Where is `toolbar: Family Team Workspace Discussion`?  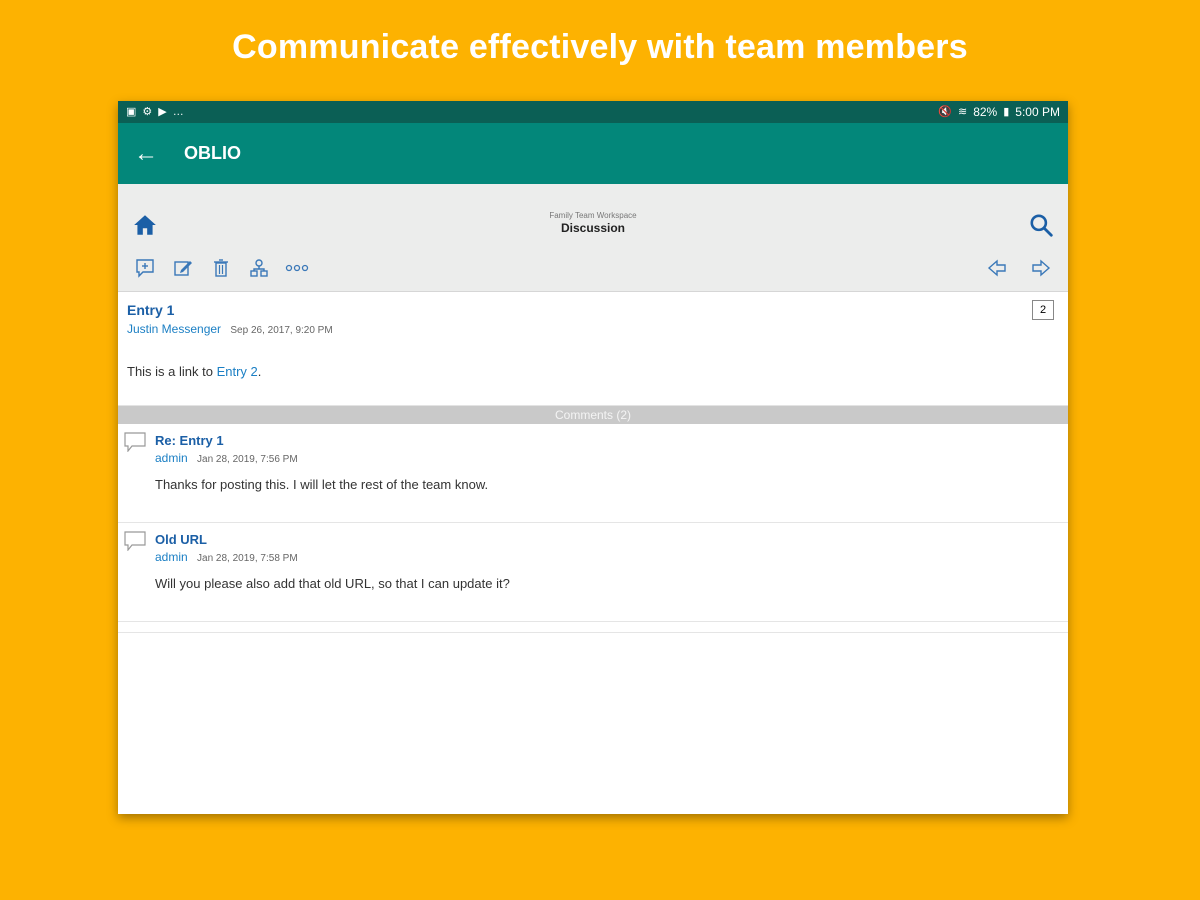
toolbar: Family Team Workspace Discussion is located at coordinates (593, 238).